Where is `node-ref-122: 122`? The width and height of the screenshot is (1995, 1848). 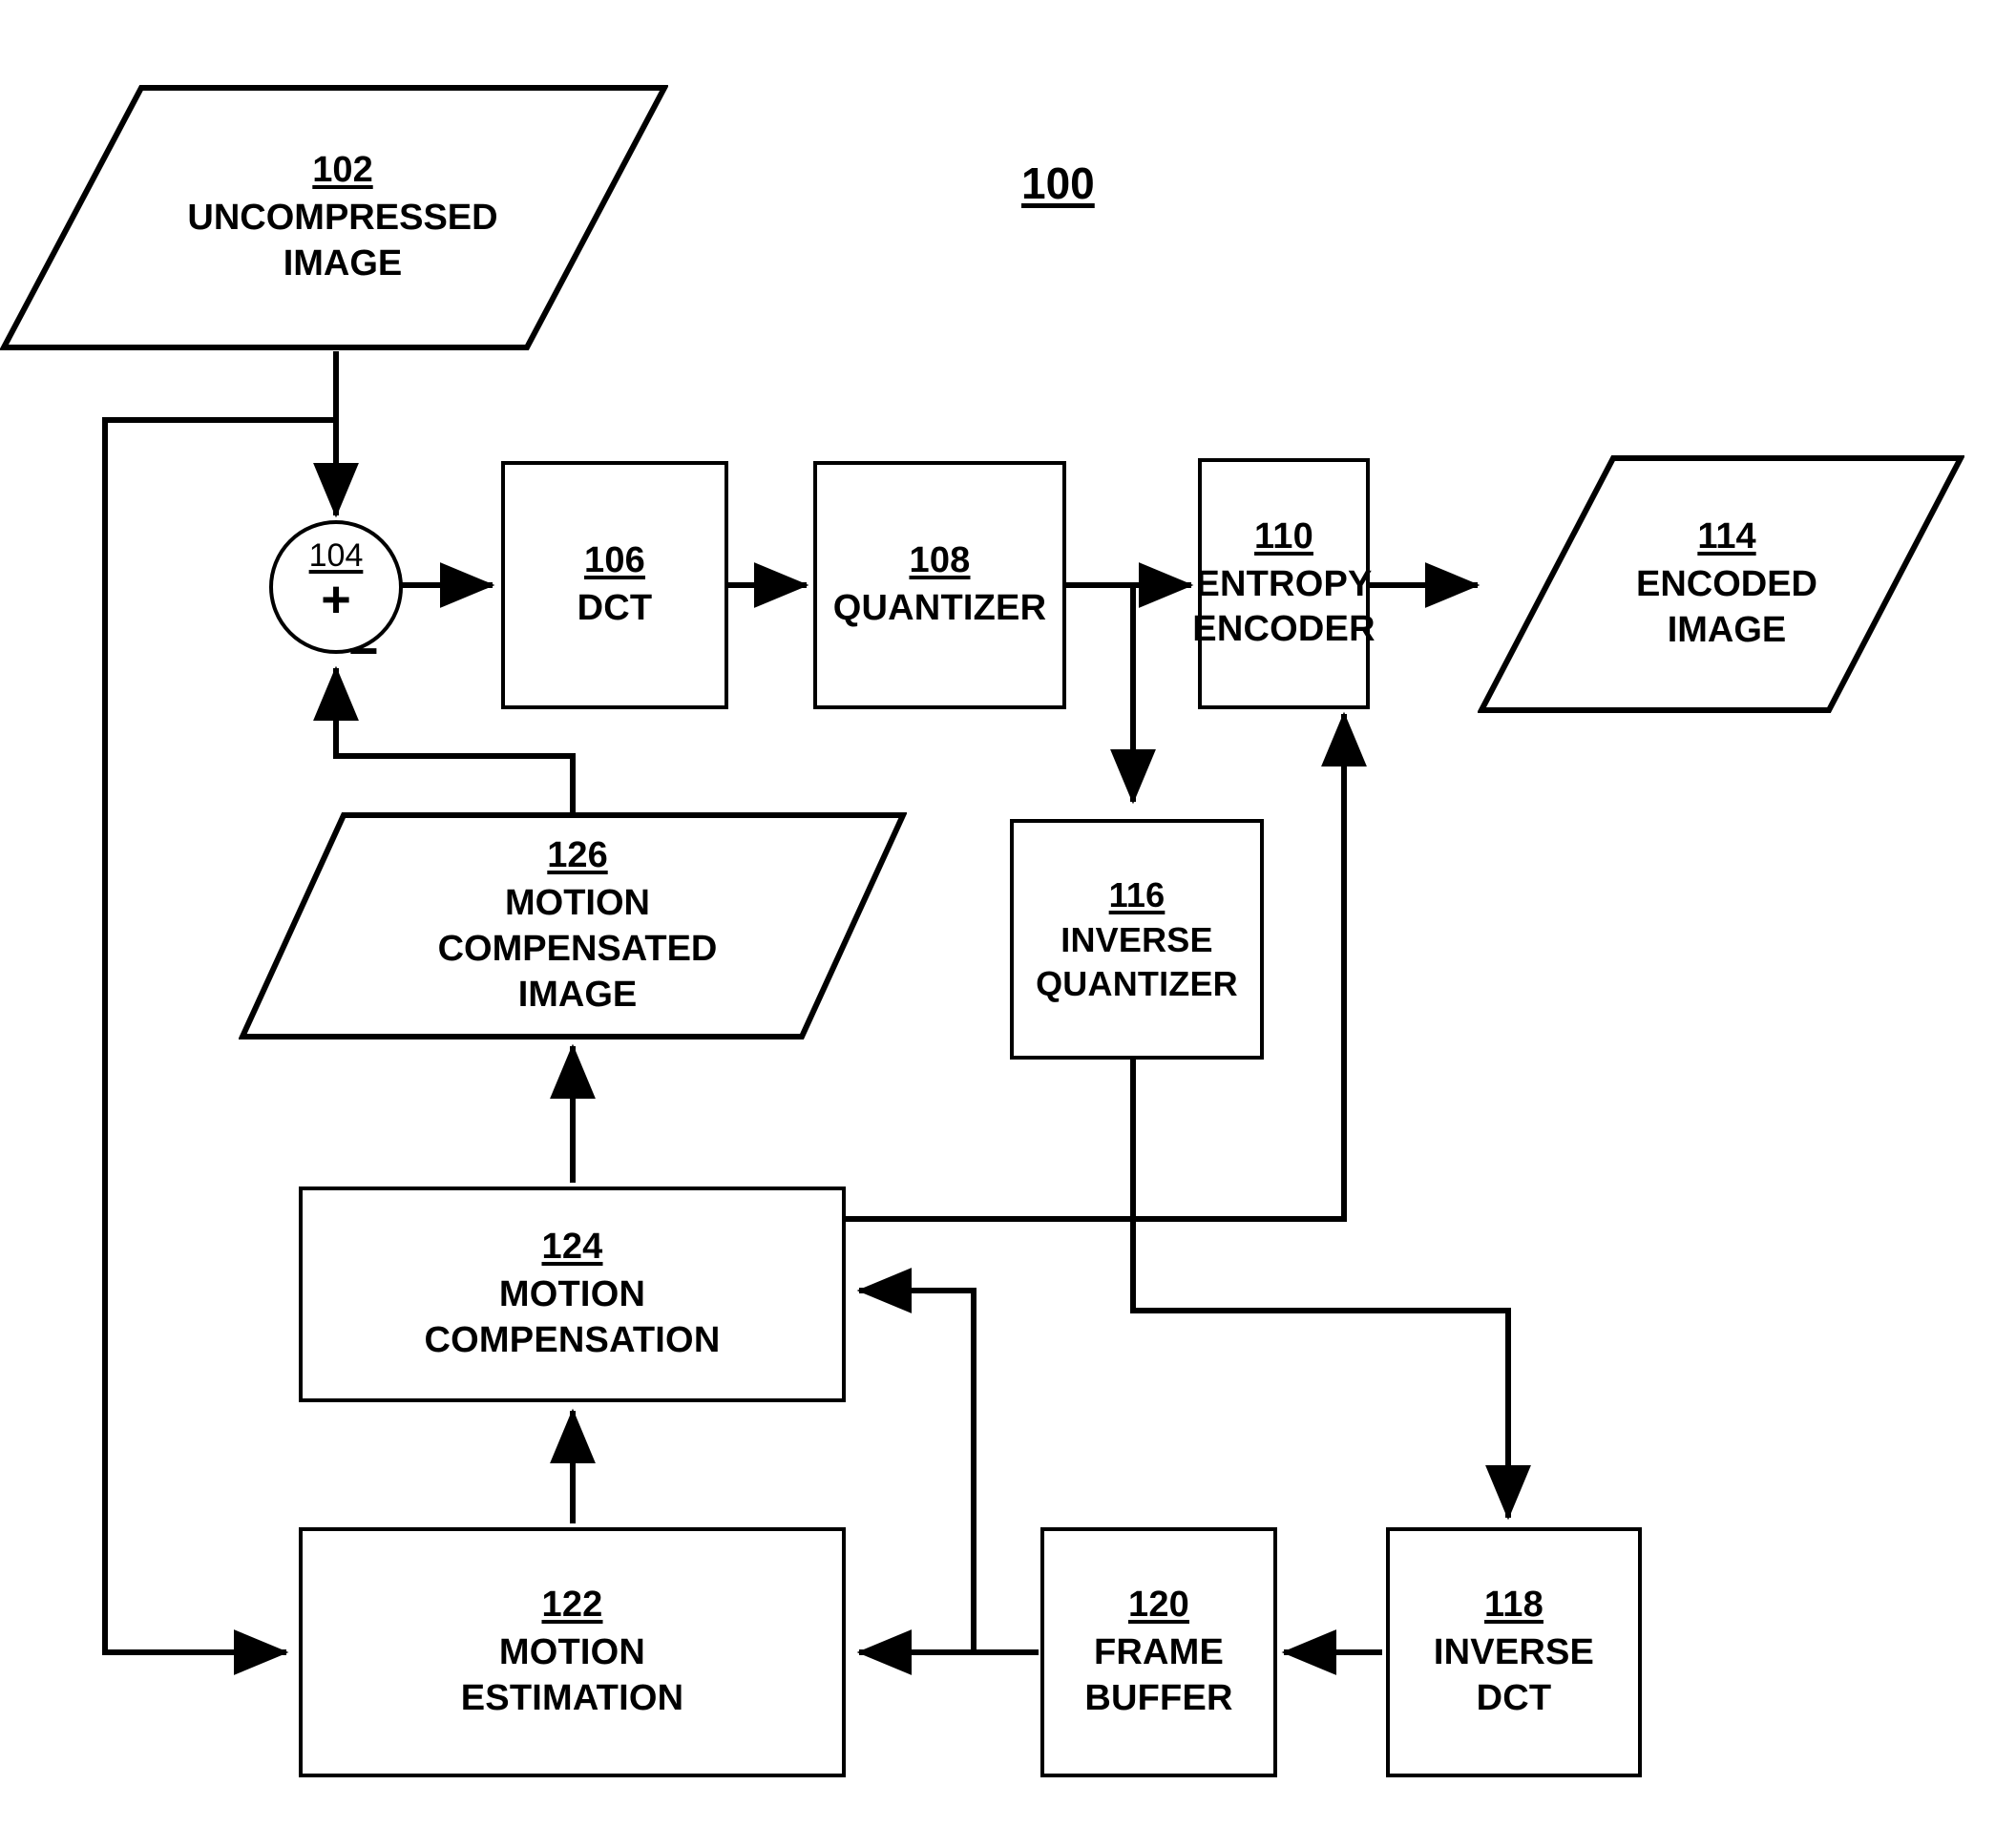 node-ref-122: 122 is located at coordinates (572, 1605).